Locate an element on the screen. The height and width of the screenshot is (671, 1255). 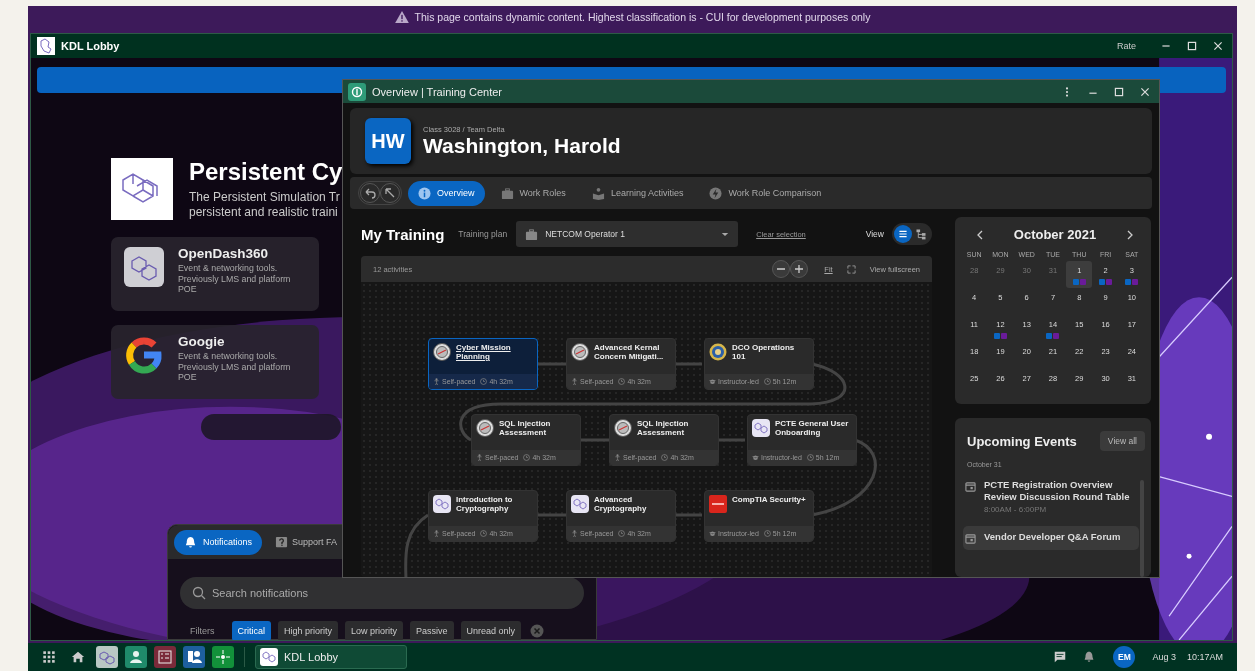
list-view-icon is located at coordinates (903, 234).